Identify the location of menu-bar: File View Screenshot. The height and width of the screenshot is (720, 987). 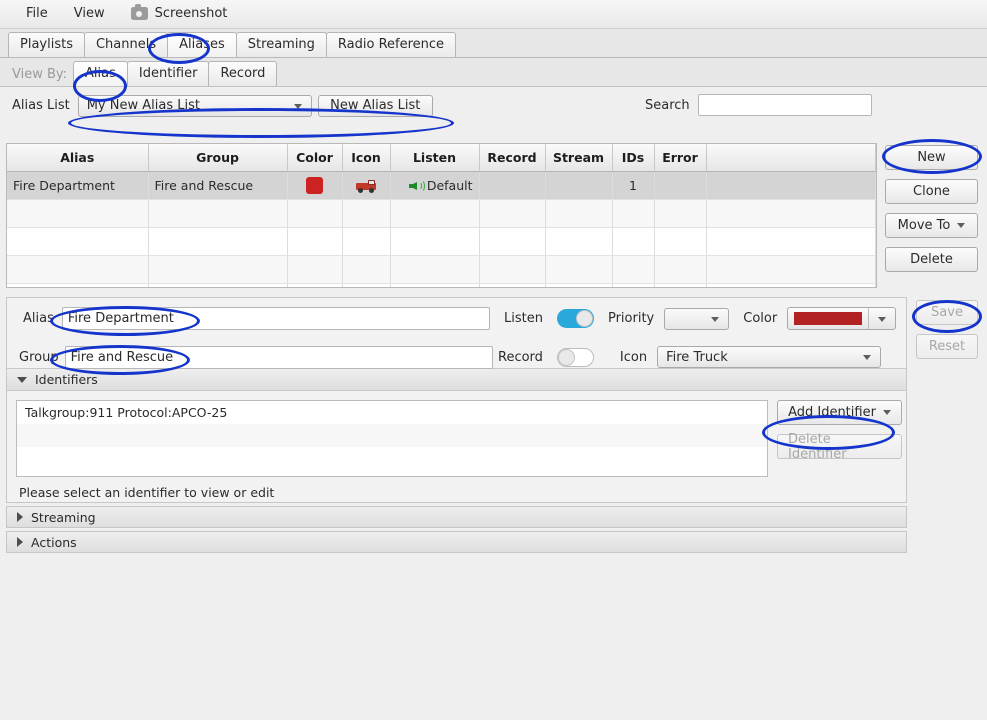
(493, 14).